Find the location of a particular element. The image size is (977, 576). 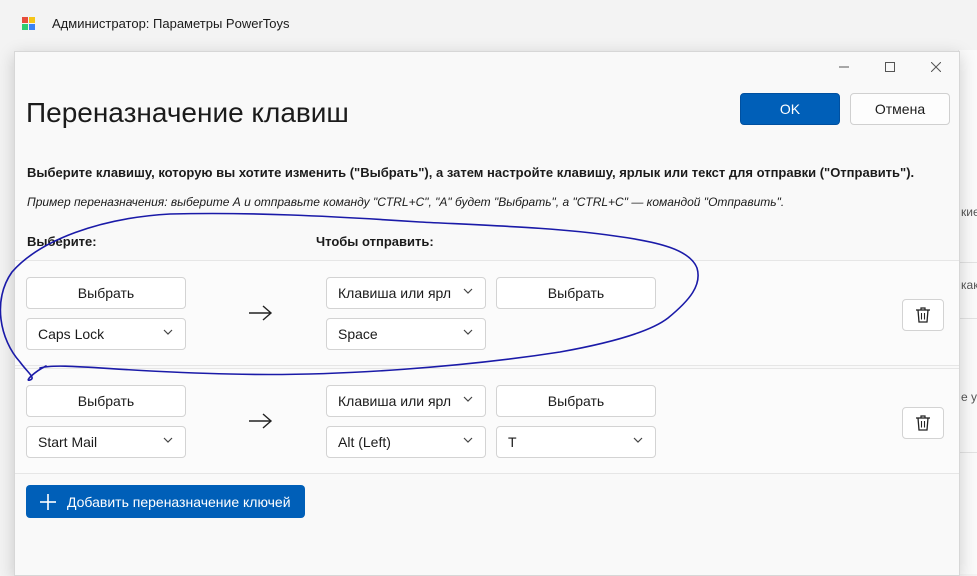

to-key-dropdown: Alt (Left) is located at coordinates (406, 442).